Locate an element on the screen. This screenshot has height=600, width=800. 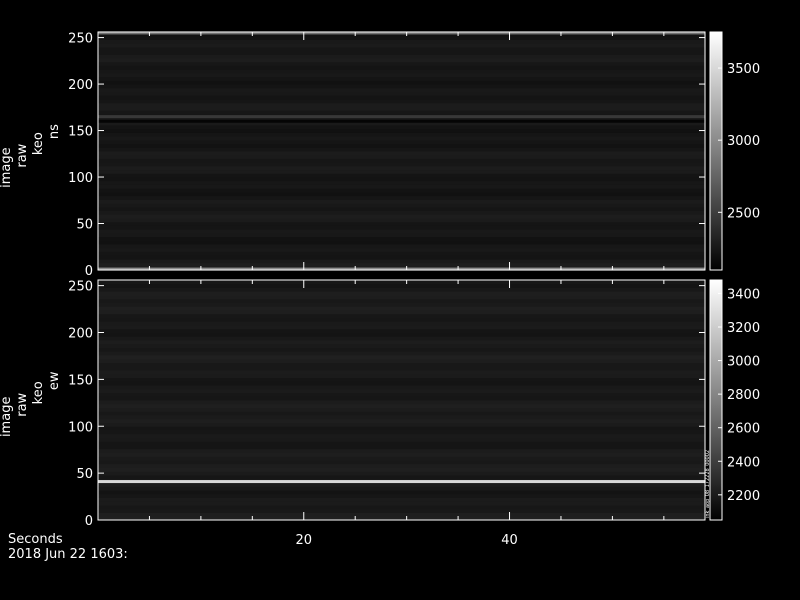
colorbar-tick-label: 2800 is located at coordinates (743, 395).